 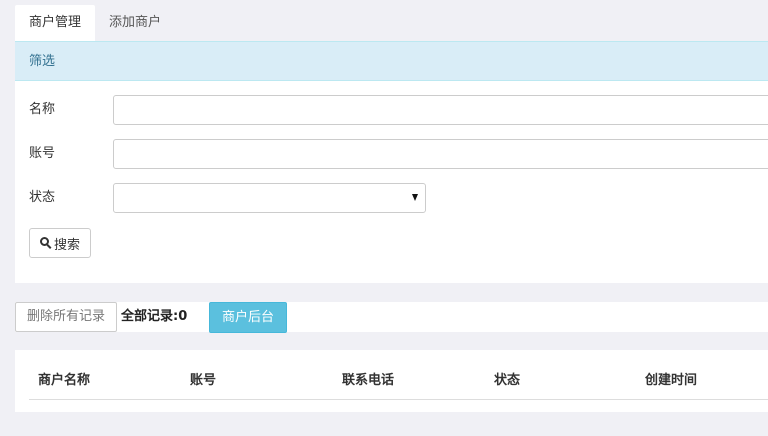 I want to click on tab-merchant-management: 商户管理, so click(x=55, y=23).